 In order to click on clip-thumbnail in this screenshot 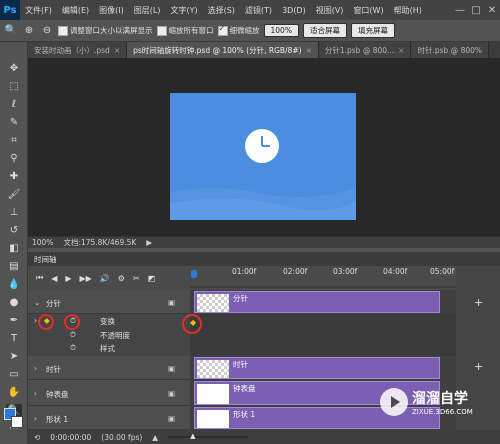, I will do `click(213, 303)`.